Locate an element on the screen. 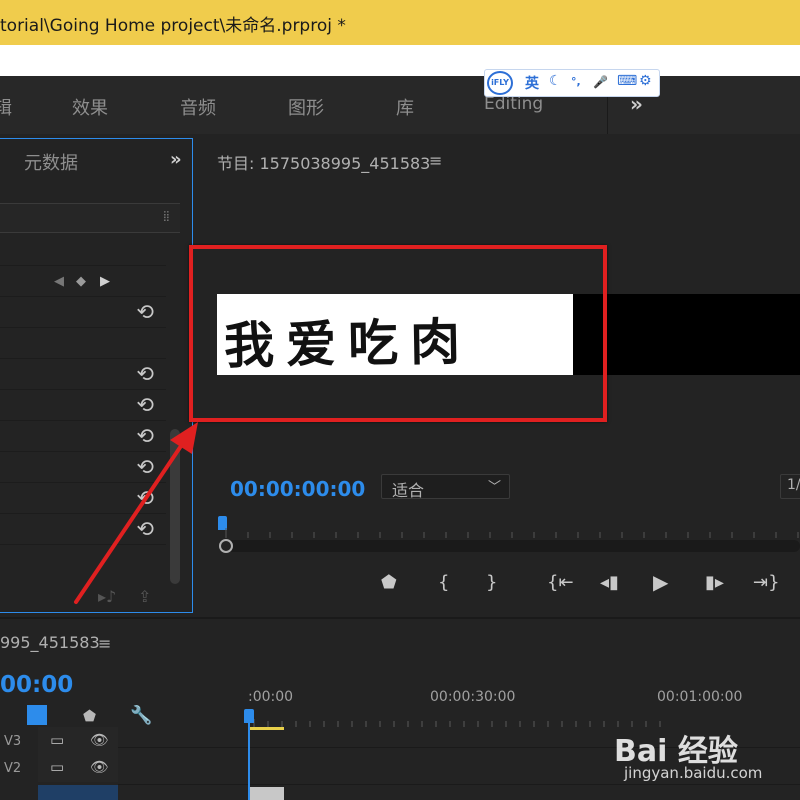 This screenshot has height=800, width=800. track-header-v1 is located at coordinates (78, 792).